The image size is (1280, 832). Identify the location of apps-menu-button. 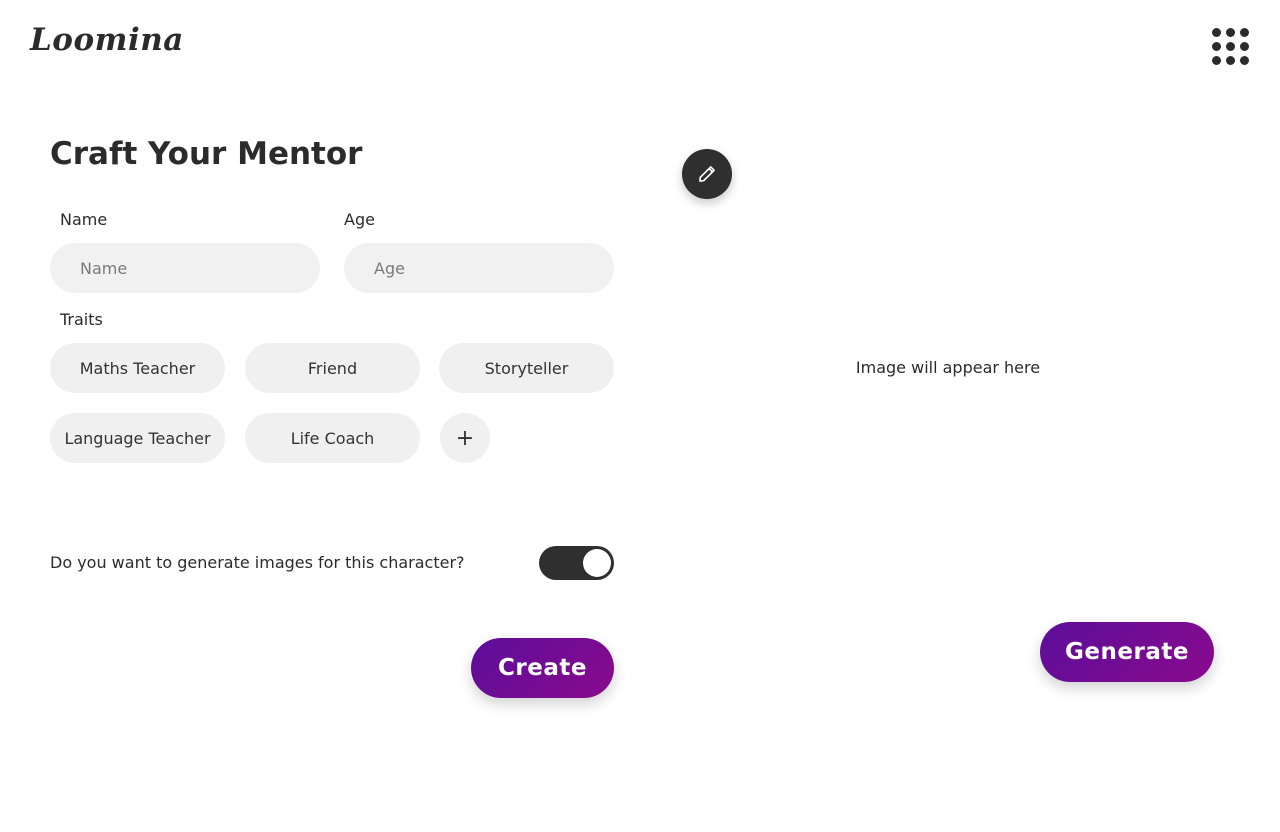
(1233, 49).